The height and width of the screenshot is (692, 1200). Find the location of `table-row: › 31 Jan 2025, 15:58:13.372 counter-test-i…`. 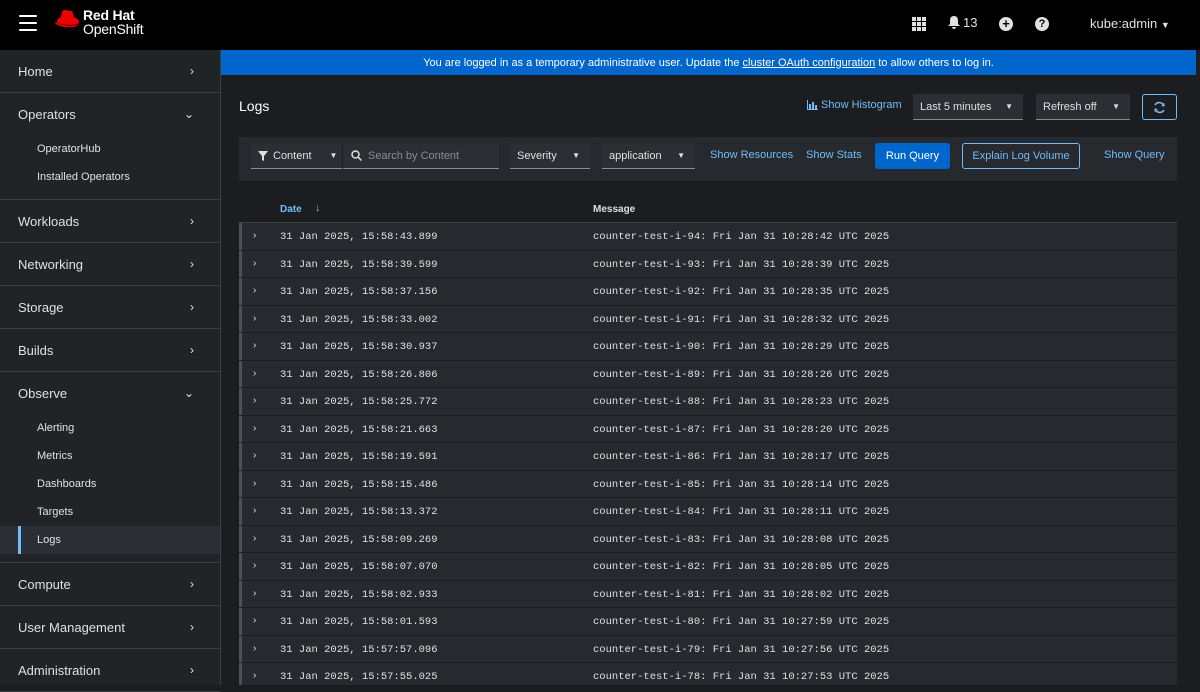

table-row: › 31 Jan 2025, 15:58:13.372 counter-test-i… is located at coordinates (708, 512).